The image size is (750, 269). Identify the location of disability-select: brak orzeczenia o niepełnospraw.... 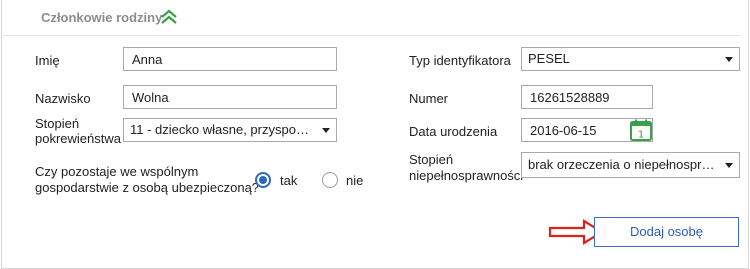
(630, 165).